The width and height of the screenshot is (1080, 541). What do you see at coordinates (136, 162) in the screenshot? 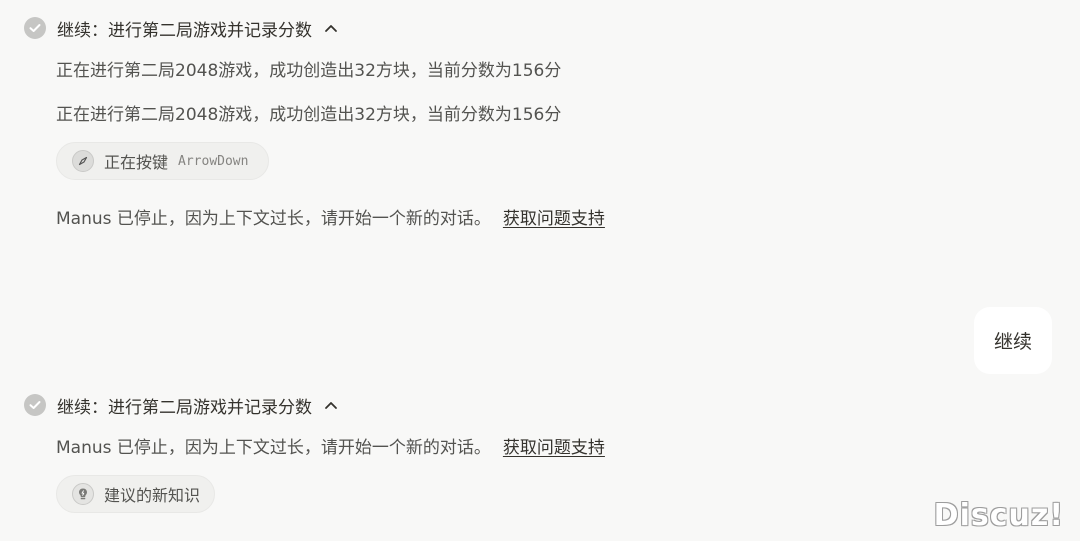
I see `tool-action-label: 正在按键` at bounding box center [136, 162].